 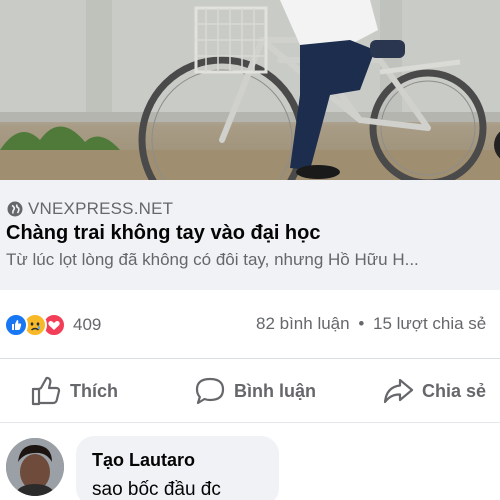 I want to click on comment-button: Bình luận, so click(x=255, y=391).